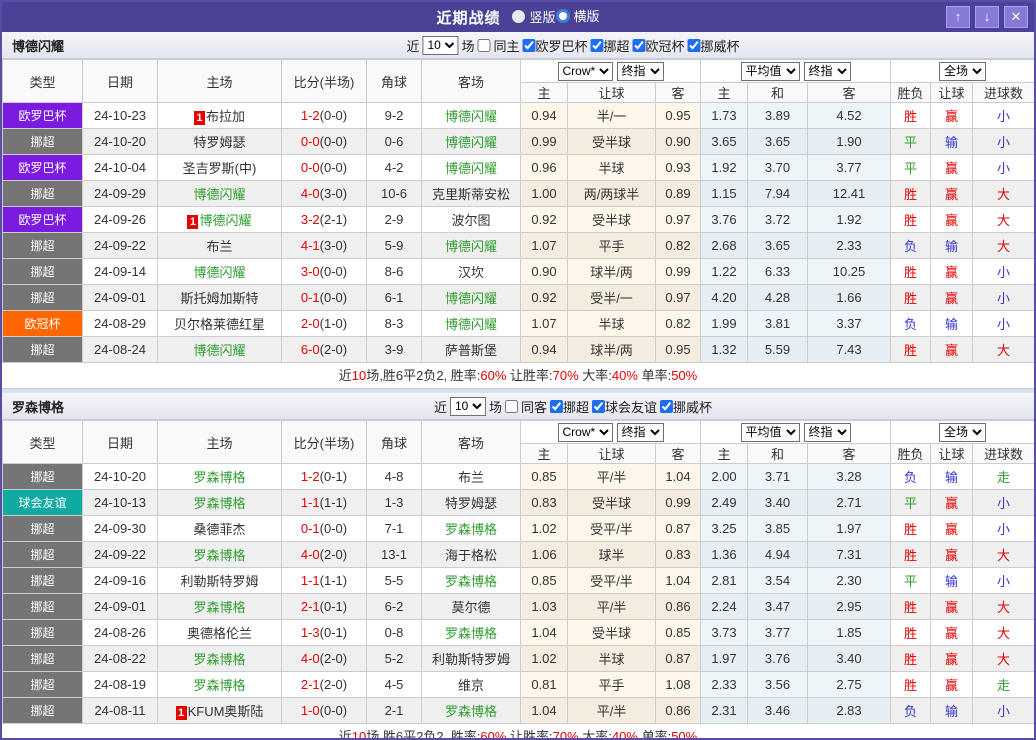 The image size is (1036, 740). I want to click on odds-handicap: 半球, so click(611, 323).